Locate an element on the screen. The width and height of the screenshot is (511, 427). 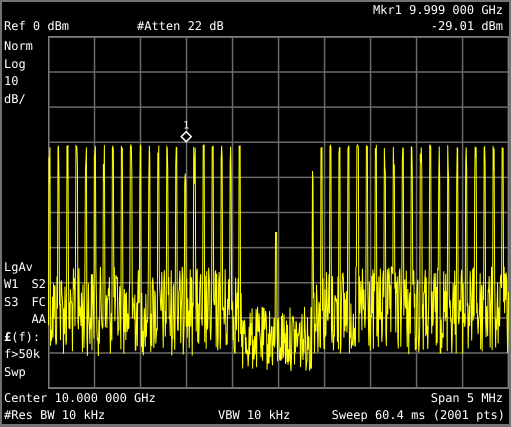
attenuation: #Atten 22 dB is located at coordinates (181, 26).